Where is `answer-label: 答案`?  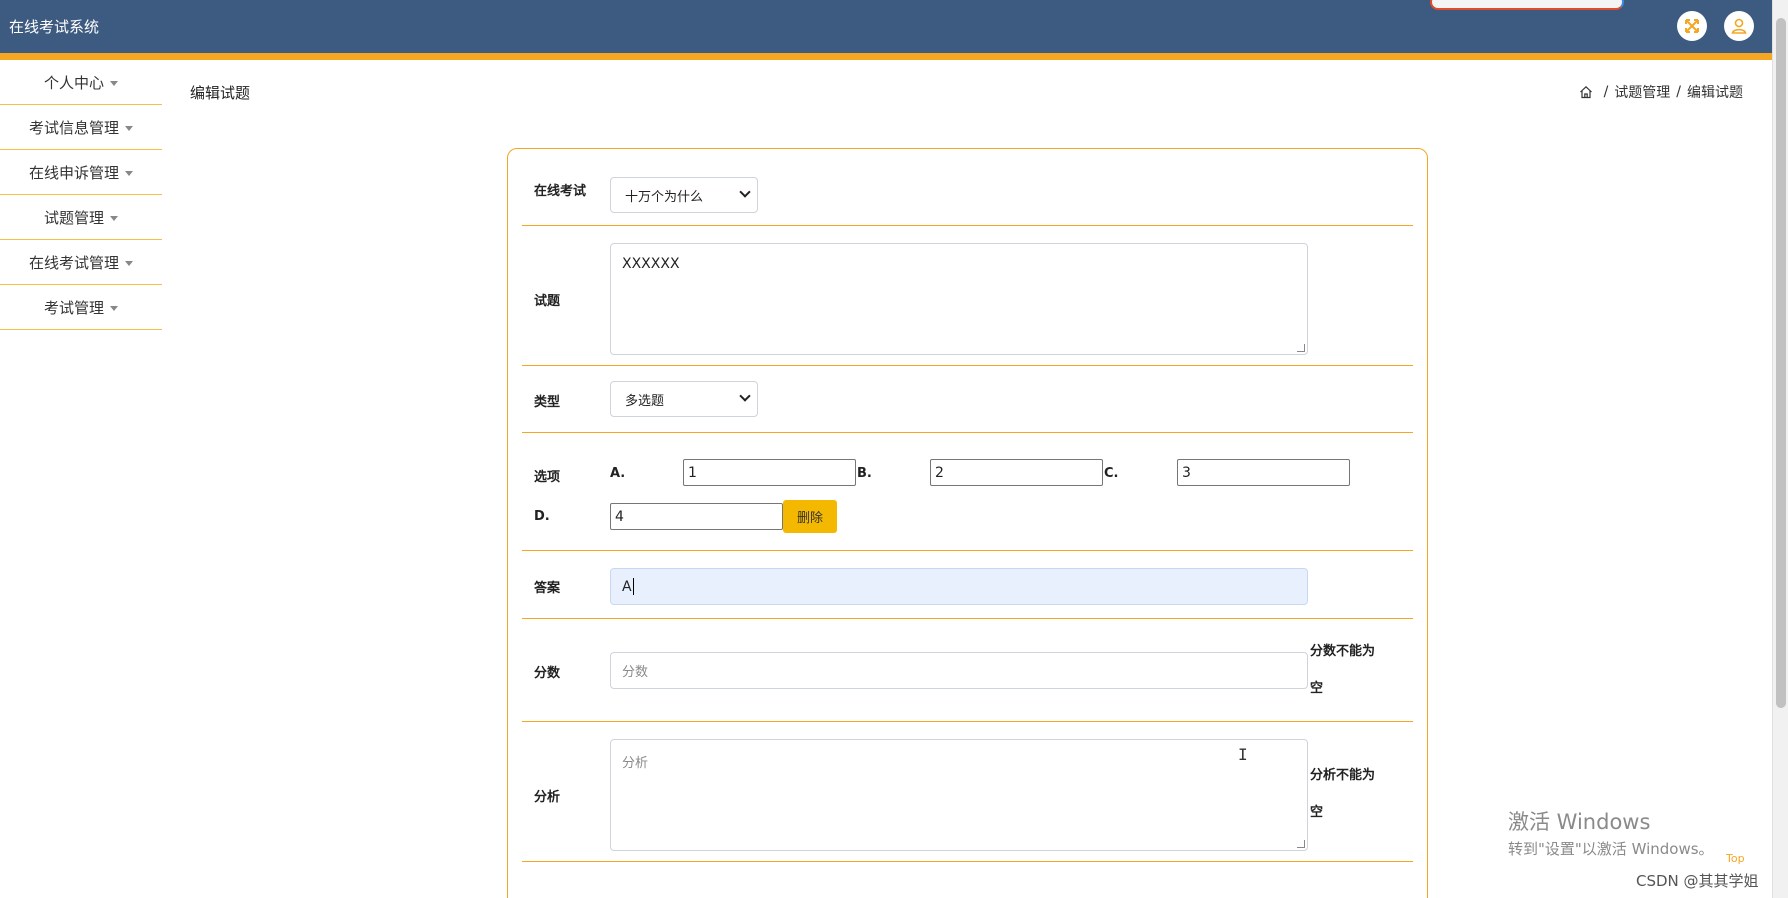 answer-label: 答案 is located at coordinates (547, 588).